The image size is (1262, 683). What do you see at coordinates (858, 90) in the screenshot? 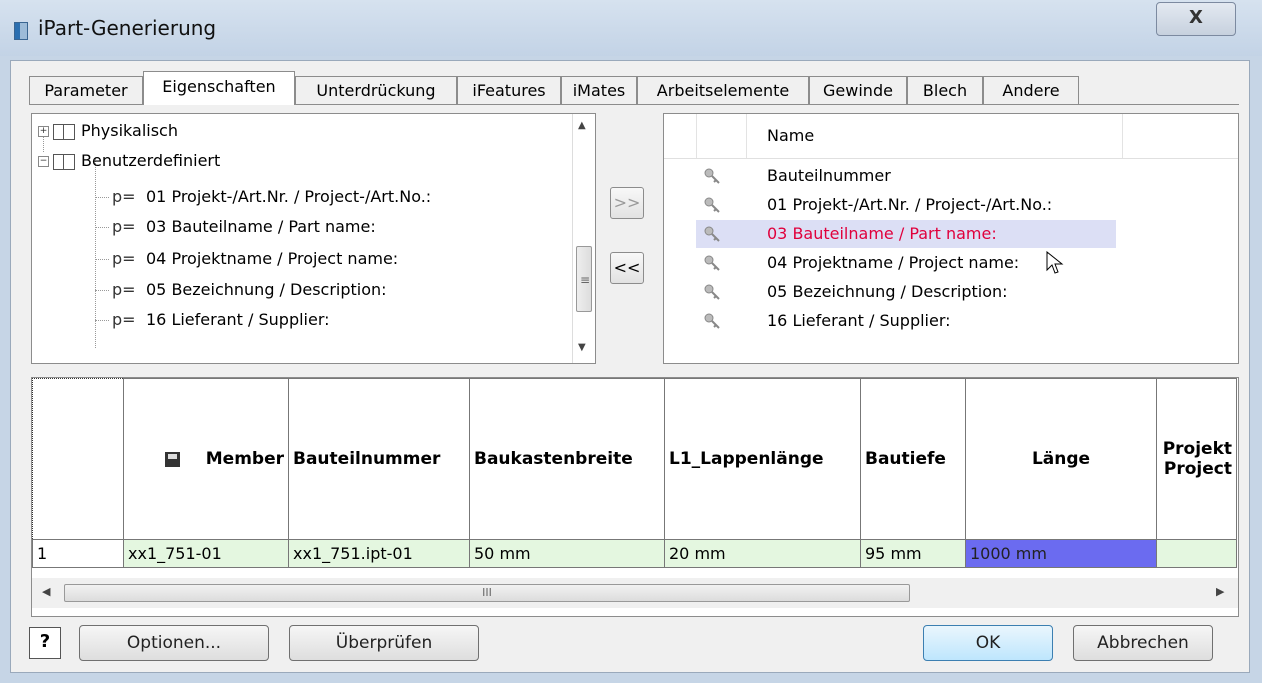
I see `tab-gewinde: Gewinde` at bounding box center [858, 90].